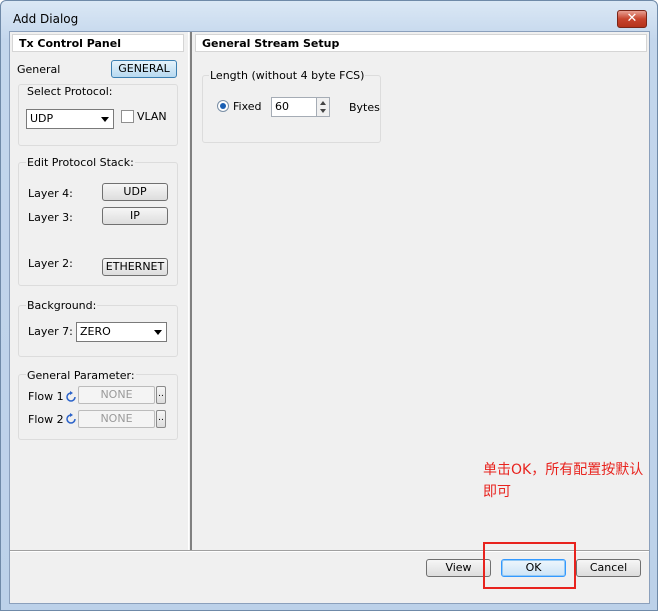 The image size is (658, 611). I want to click on background-select-value: ZERO, so click(95, 331).